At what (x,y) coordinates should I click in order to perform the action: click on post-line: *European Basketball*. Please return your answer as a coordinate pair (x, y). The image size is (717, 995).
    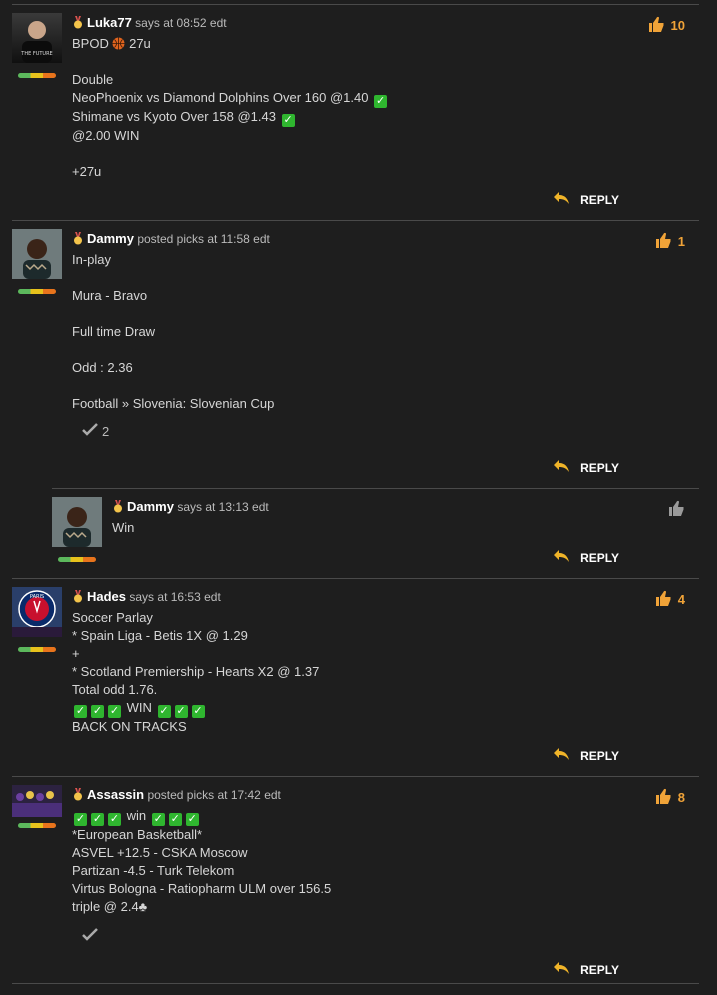
    Looking at the image, I should click on (137, 834).